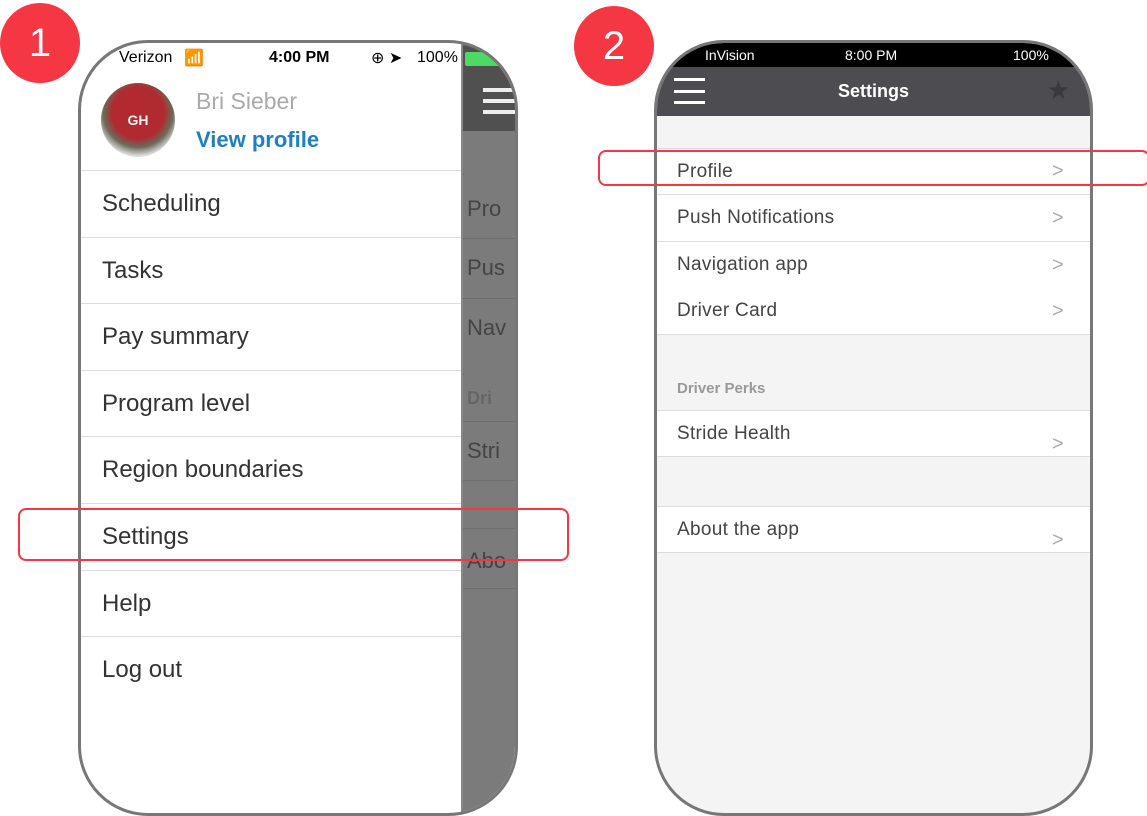 This screenshot has width=1147, height=816. Describe the element at coordinates (873, 433) in the screenshot. I see `settings-item-stride-health: Stride Health >` at that location.